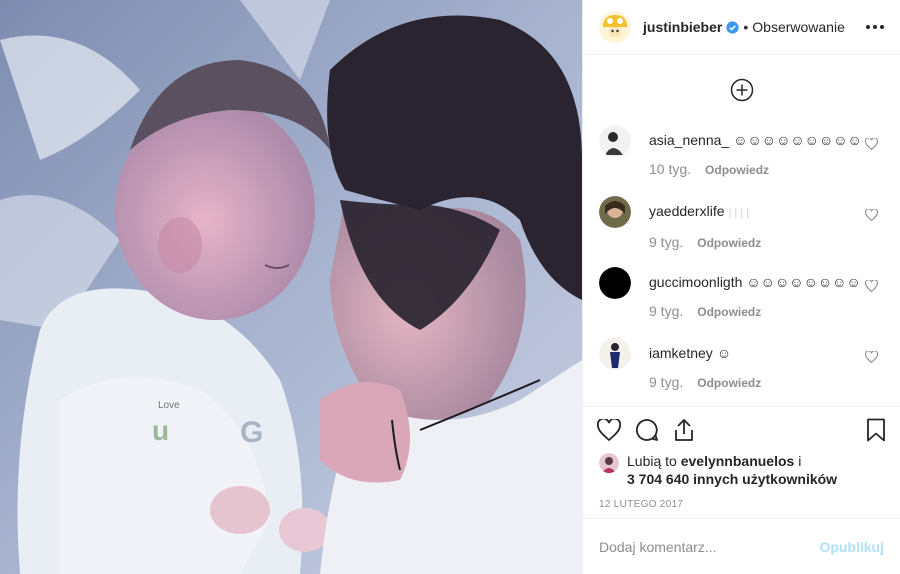 This screenshot has width=900, height=574. What do you see at coordinates (732, 479) in the screenshot?
I see `likes-count: 3 704 640 innych użytkowników` at bounding box center [732, 479].